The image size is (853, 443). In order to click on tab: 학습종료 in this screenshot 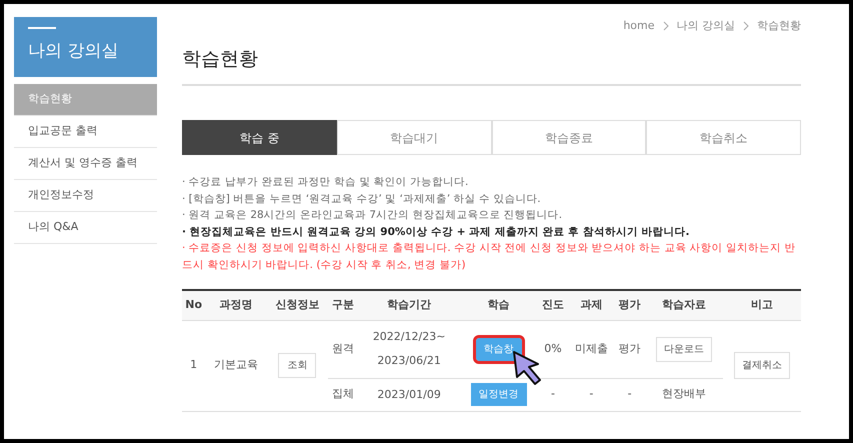, I will do `click(569, 137)`.